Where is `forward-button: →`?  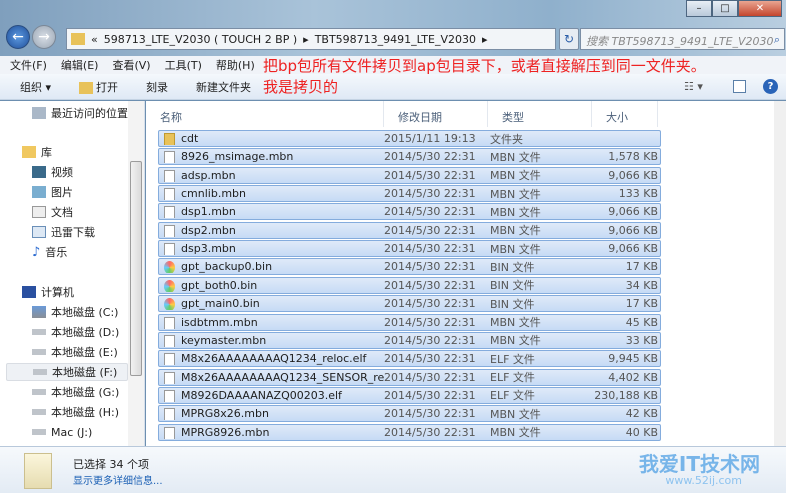 forward-button: → is located at coordinates (44, 37).